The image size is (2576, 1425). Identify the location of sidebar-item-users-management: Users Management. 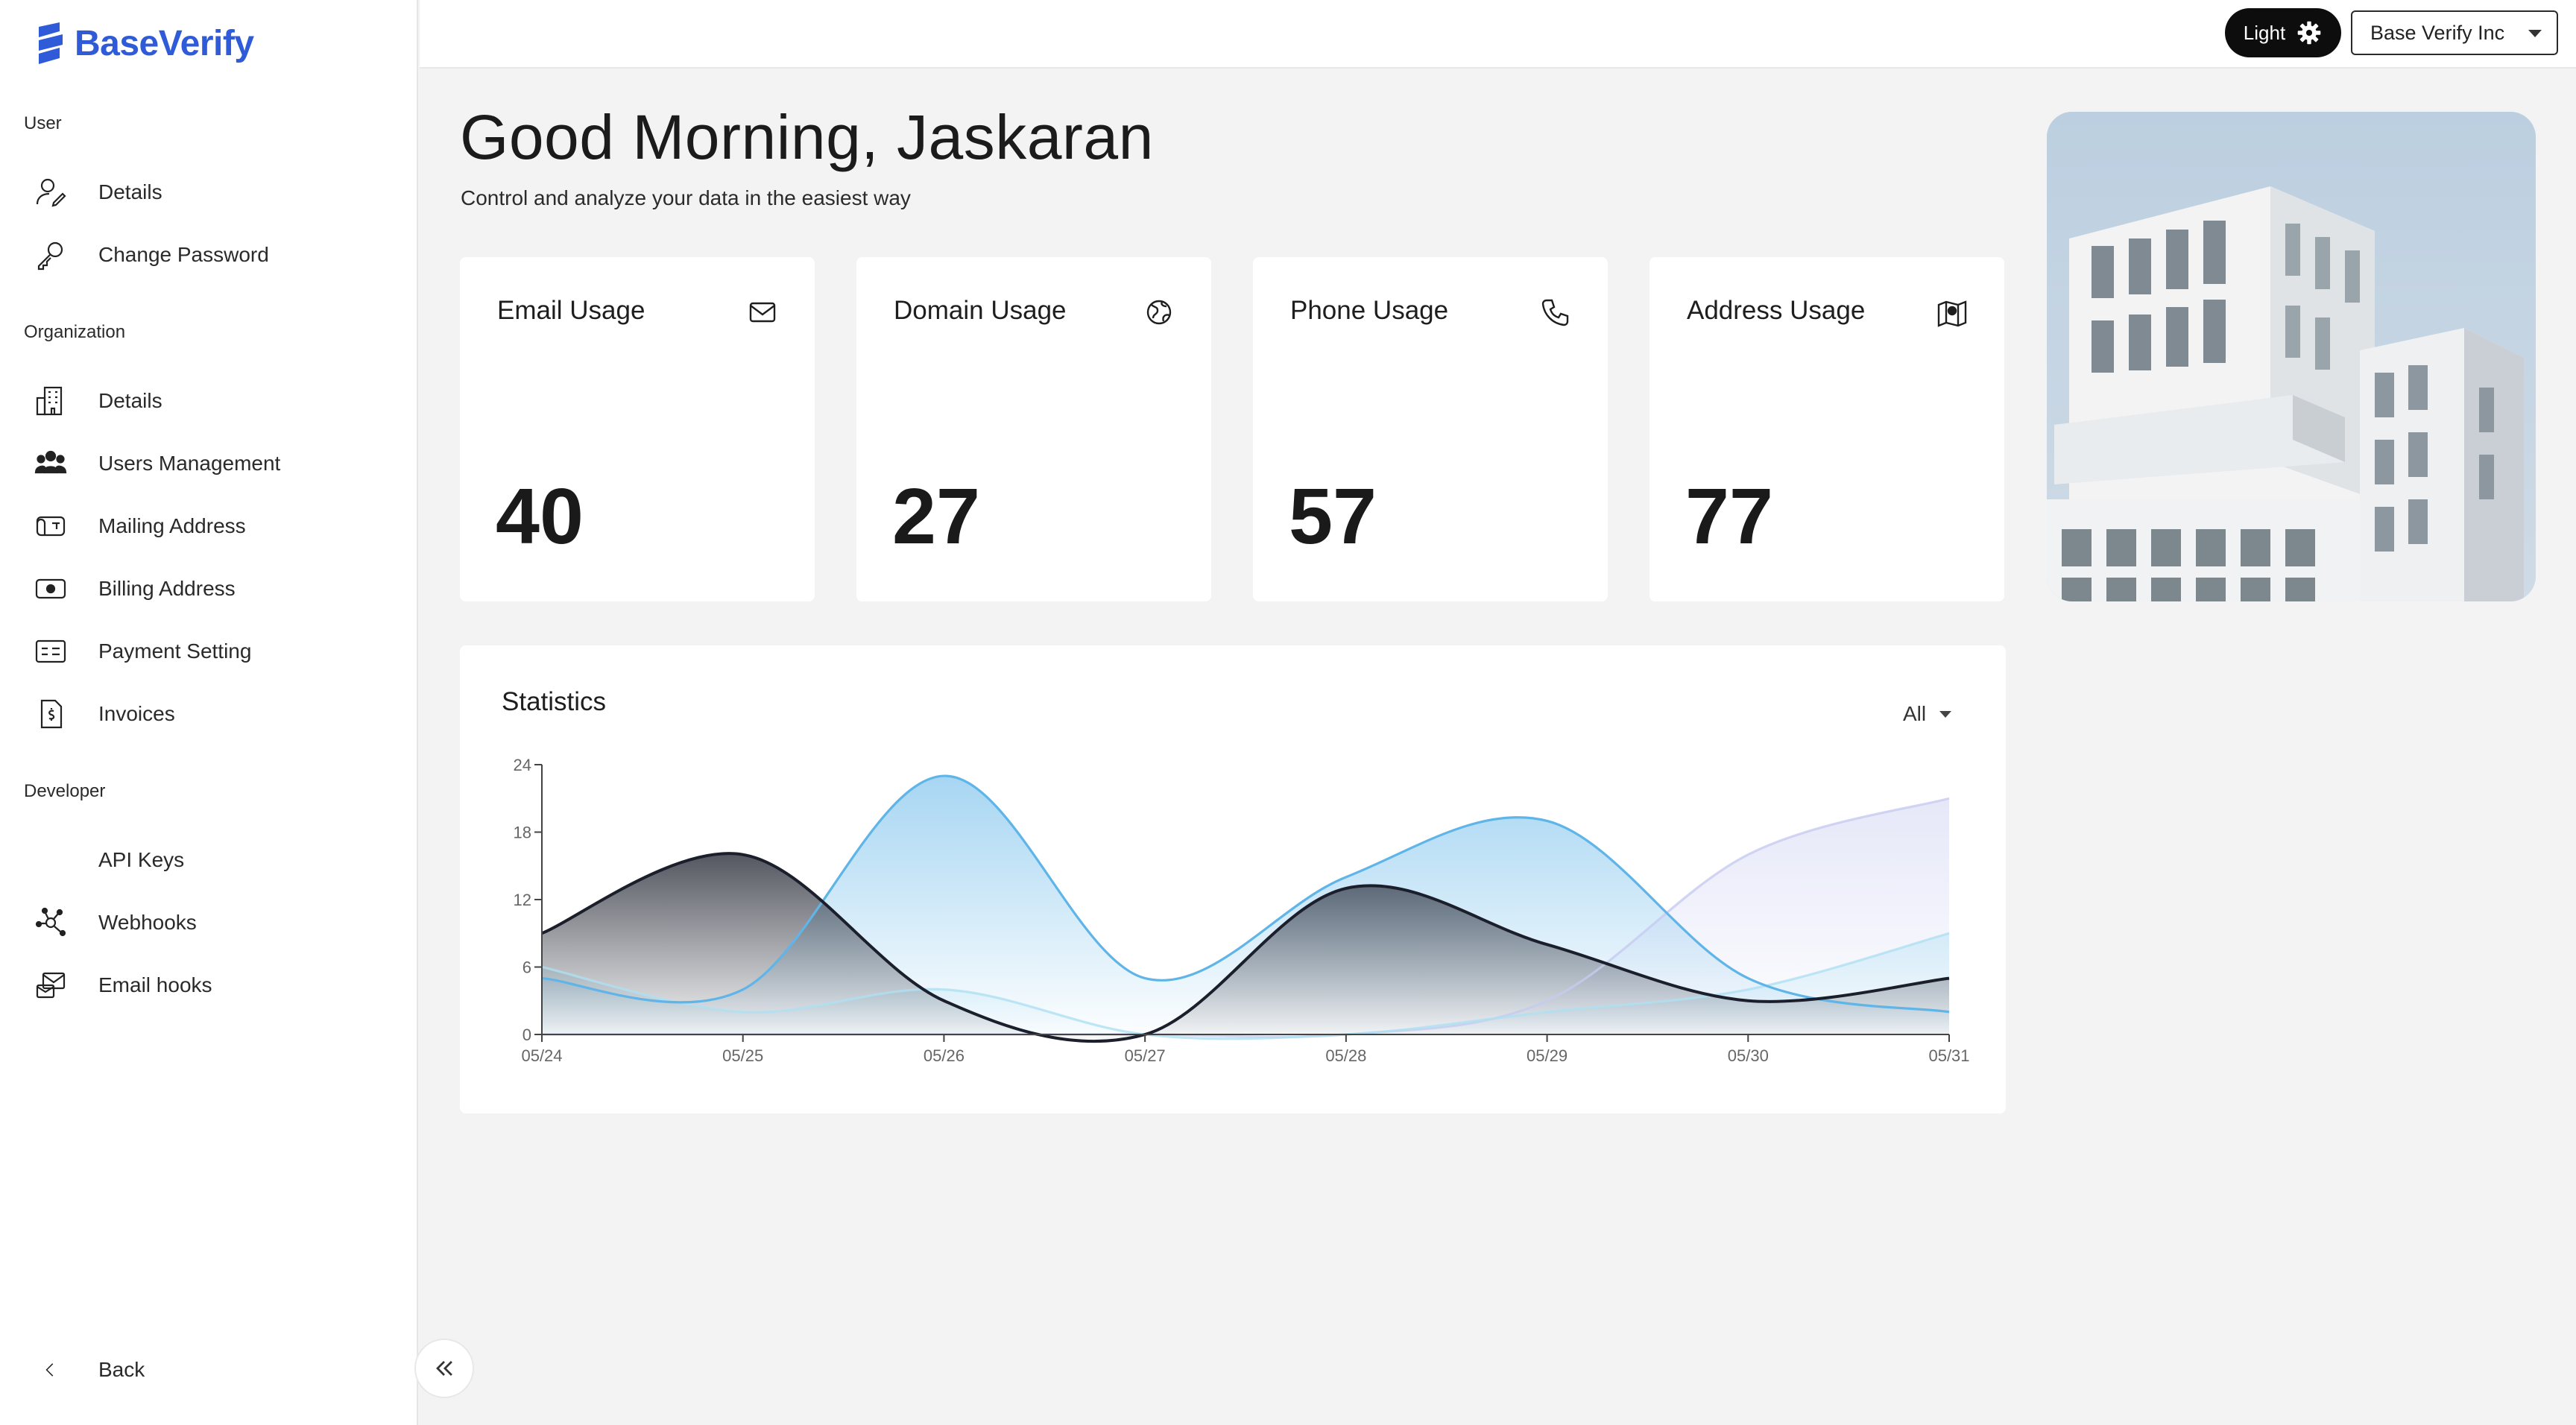
(216, 464).